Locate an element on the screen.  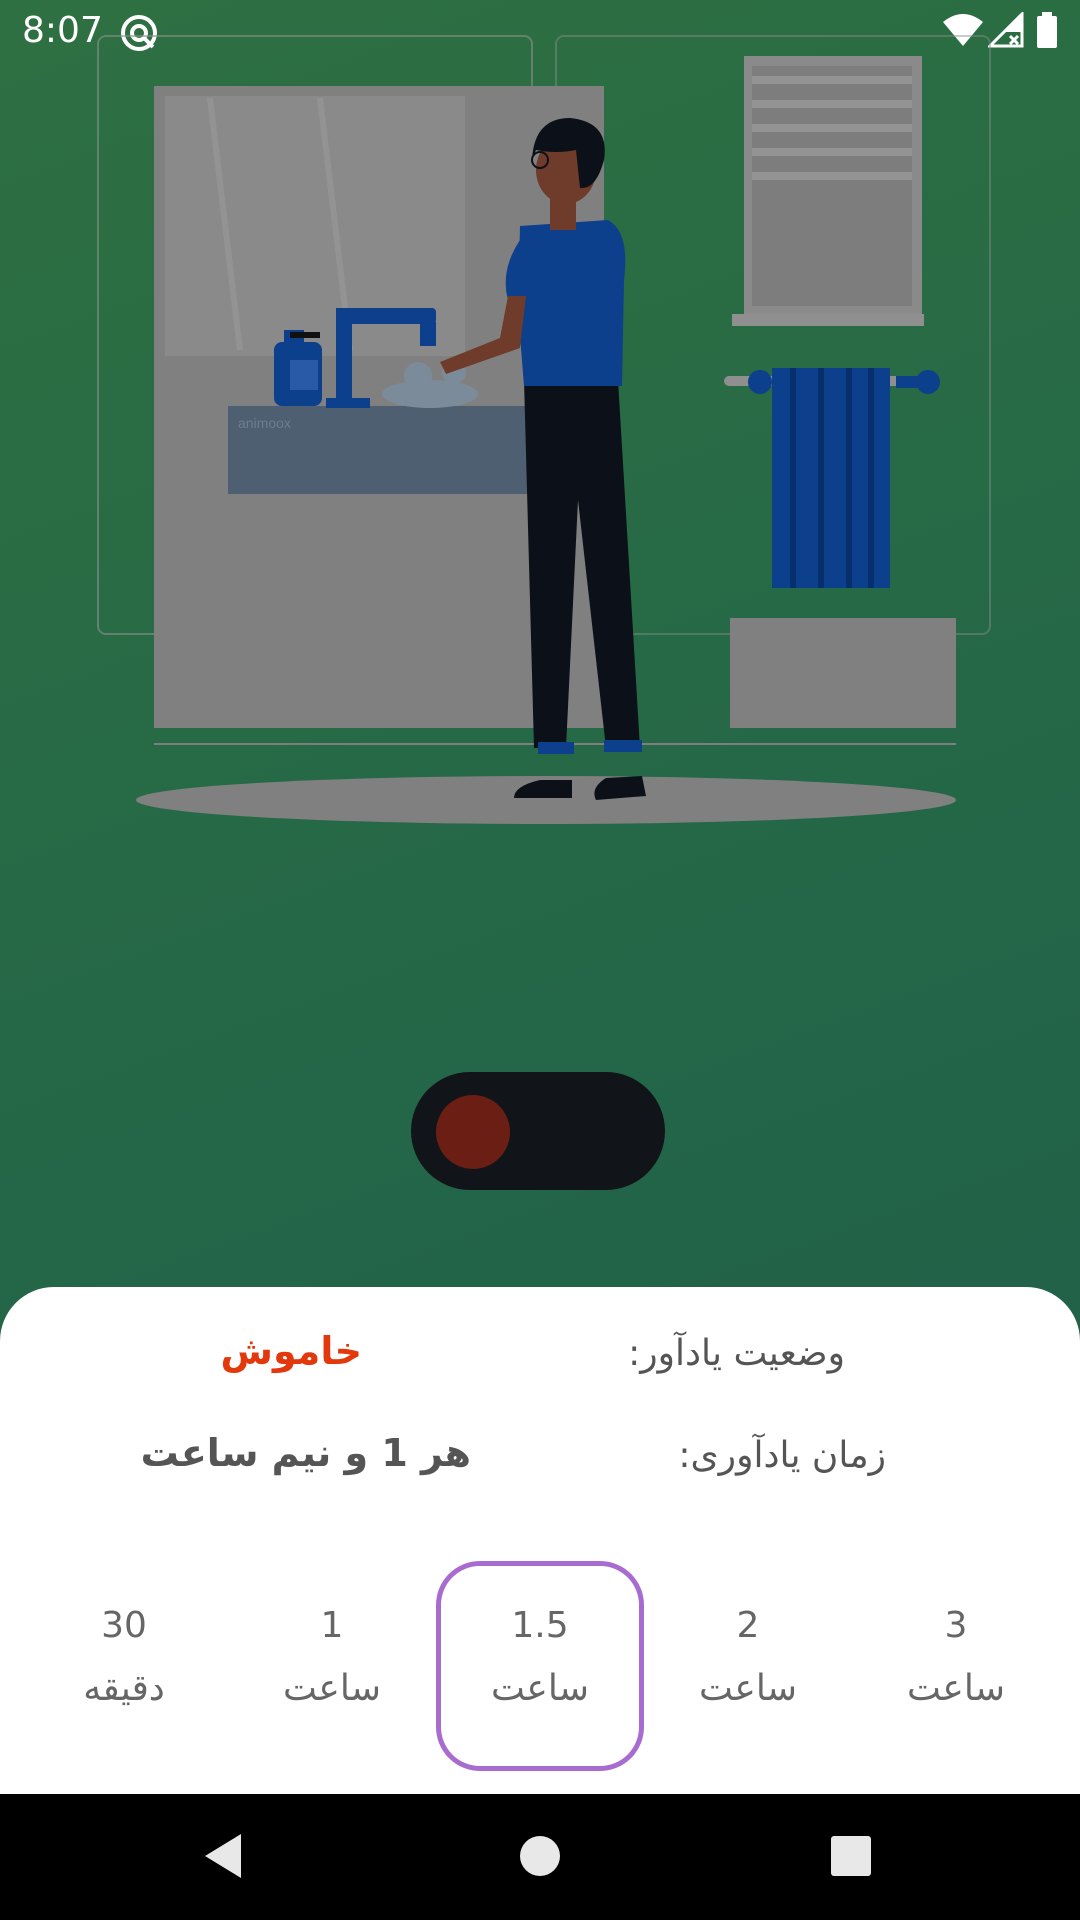
recents-icon is located at coordinates (851, 1856).